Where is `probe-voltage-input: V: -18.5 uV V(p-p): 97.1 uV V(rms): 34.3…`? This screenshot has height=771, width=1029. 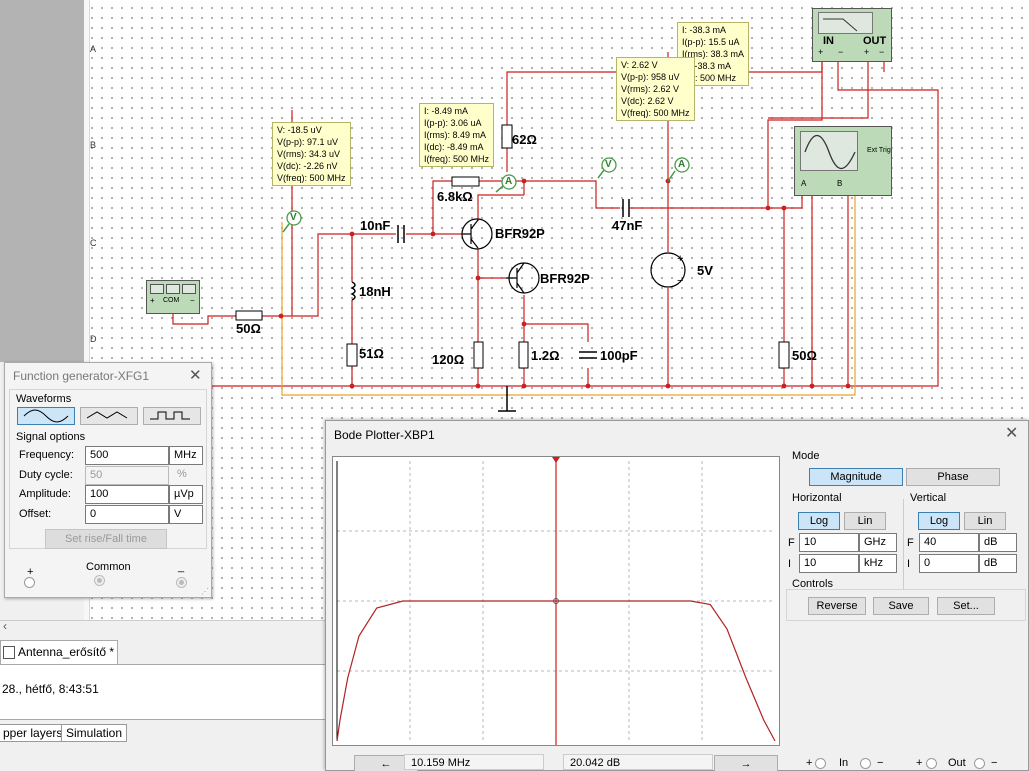 probe-voltage-input: V: -18.5 uV V(p-p): 97.1 uV V(rms): 34.3… is located at coordinates (311, 154).